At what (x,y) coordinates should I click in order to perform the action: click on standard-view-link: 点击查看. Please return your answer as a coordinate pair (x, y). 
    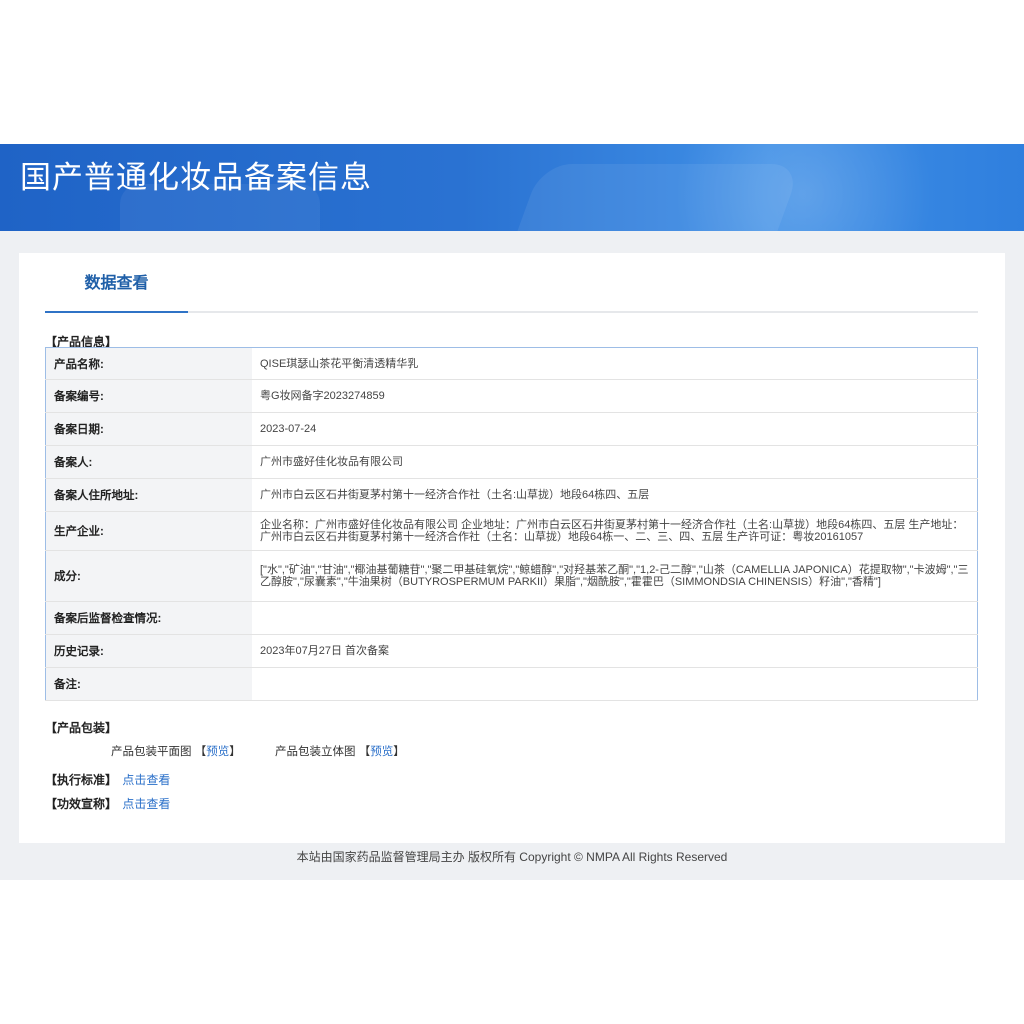
    Looking at the image, I should click on (146, 780).